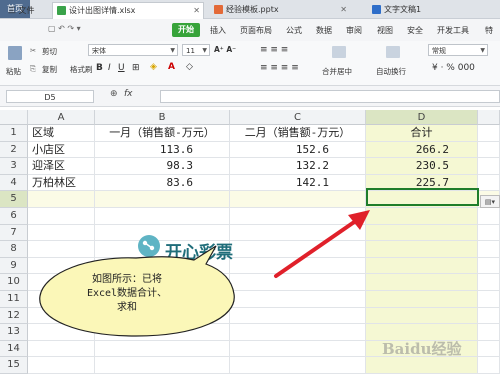  What do you see at coordinates (489, 117) in the screenshot?
I see `column-header-e` at bounding box center [489, 117].